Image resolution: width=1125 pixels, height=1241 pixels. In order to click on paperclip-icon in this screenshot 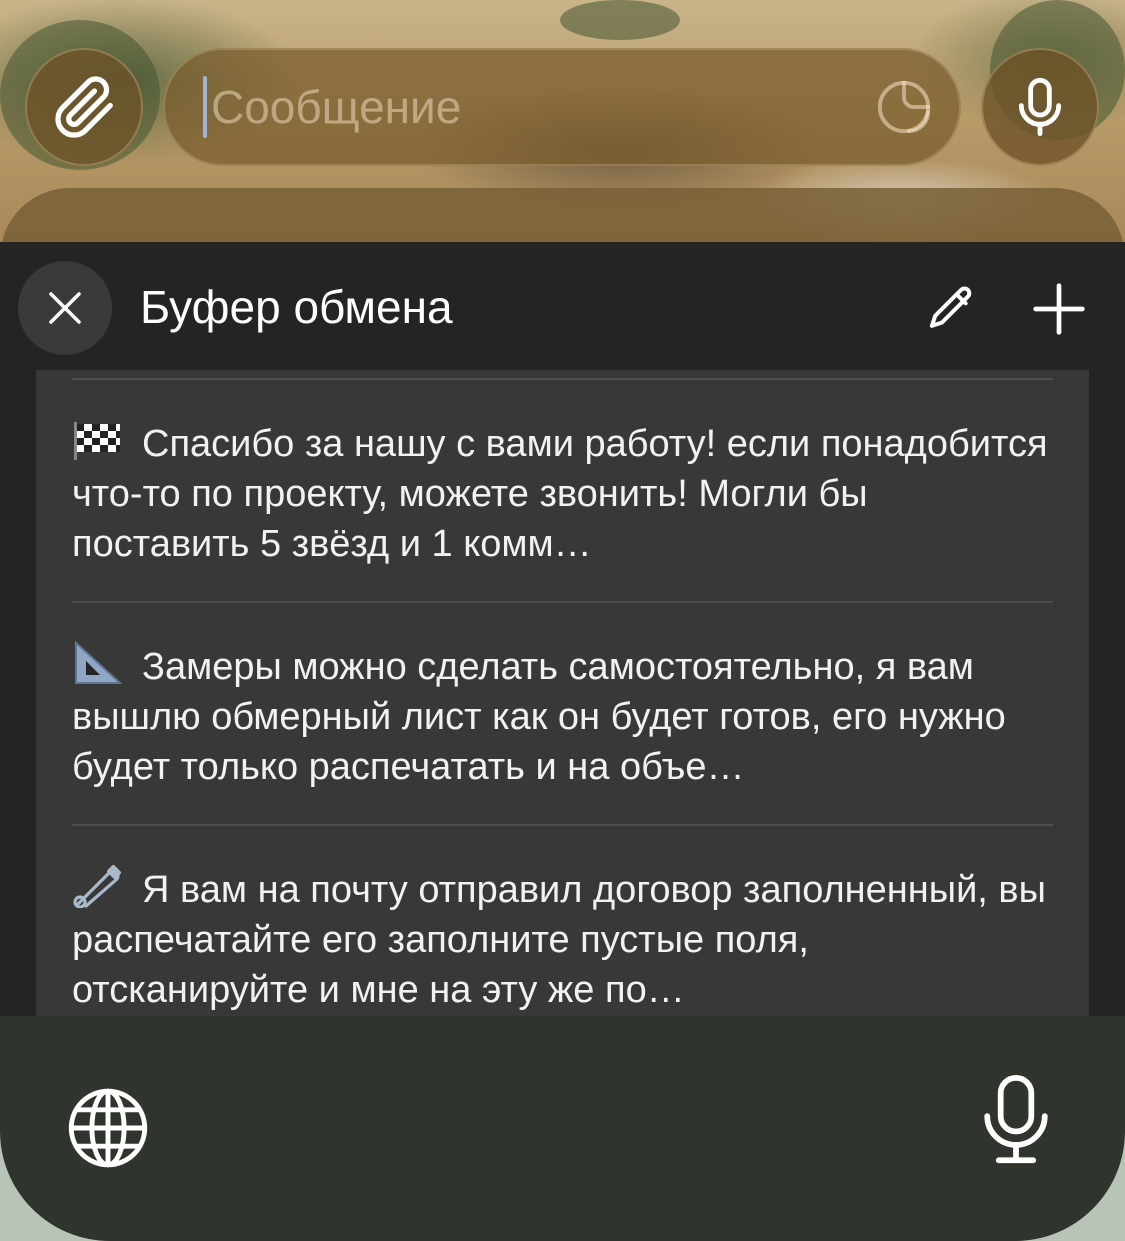, I will do `click(84, 107)`.